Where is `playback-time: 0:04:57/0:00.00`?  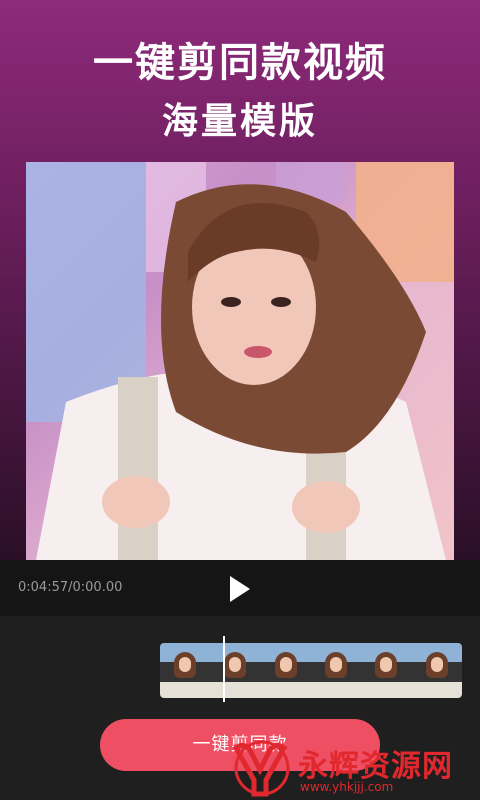 playback-time: 0:04:57/0:00.00 is located at coordinates (70, 587).